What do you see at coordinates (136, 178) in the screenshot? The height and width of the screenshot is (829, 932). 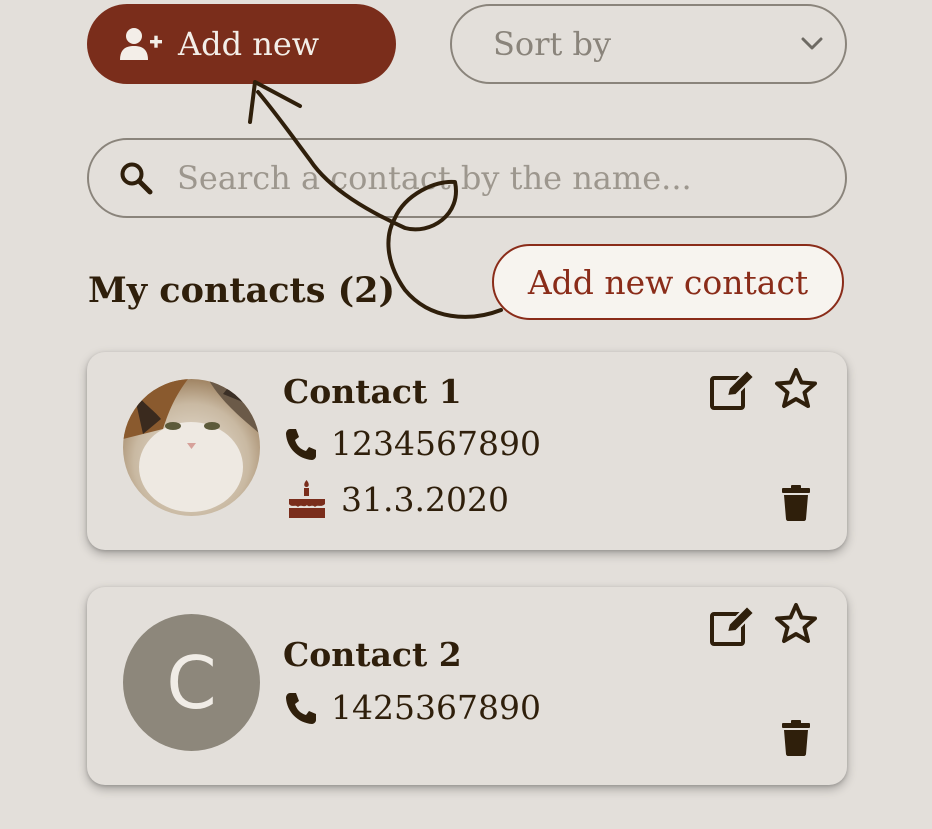 I see `search-icon` at bounding box center [136, 178].